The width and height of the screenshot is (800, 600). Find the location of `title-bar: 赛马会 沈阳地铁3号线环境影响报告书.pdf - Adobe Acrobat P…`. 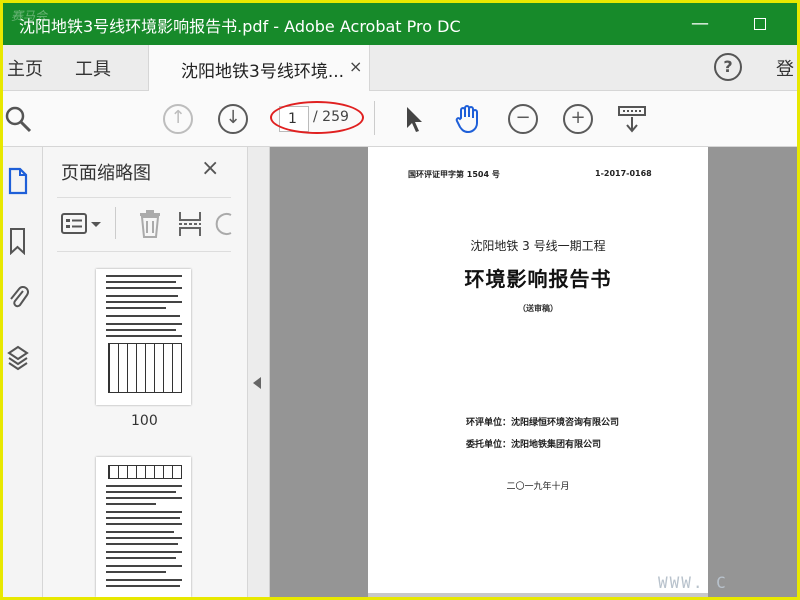

title-bar: 赛马会 沈阳地铁3号线环境影响报告书.pdf - Adobe Acrobat P… is located at coordinates (400, 24).